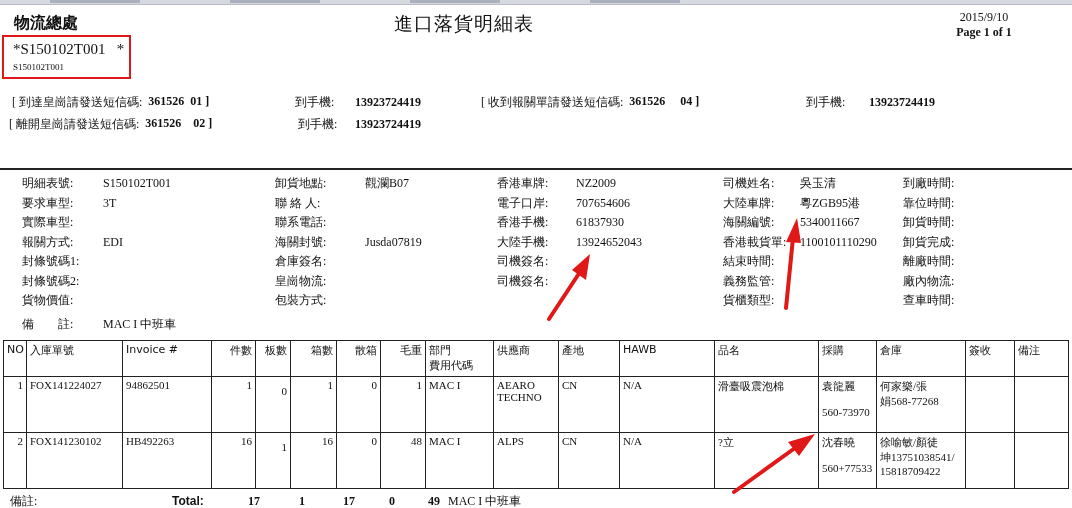 The width and height of the screenshot is (1072, 508). What do you see at coordinates (69, 49) in the screenshot?
I see `barcode-text: *S150102T001 *` at bounding box center [69, 49].